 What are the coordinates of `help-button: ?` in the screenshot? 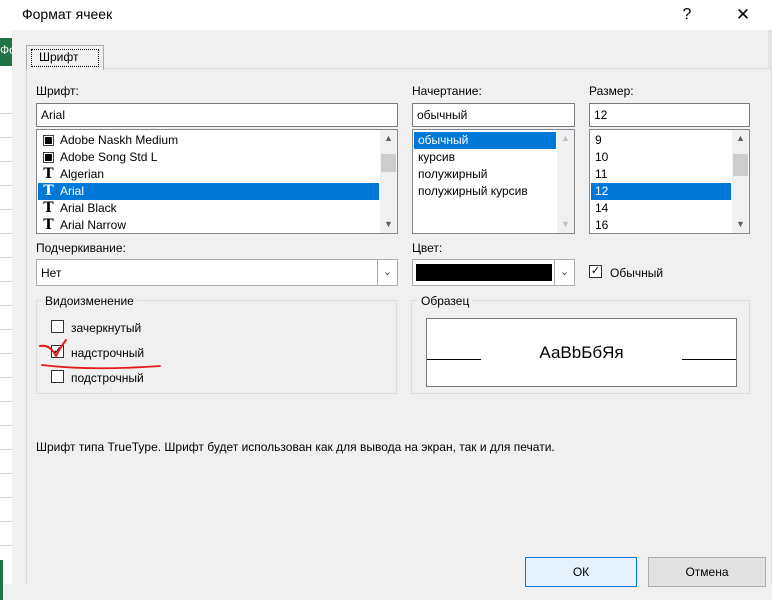 It's located at (687, 15).